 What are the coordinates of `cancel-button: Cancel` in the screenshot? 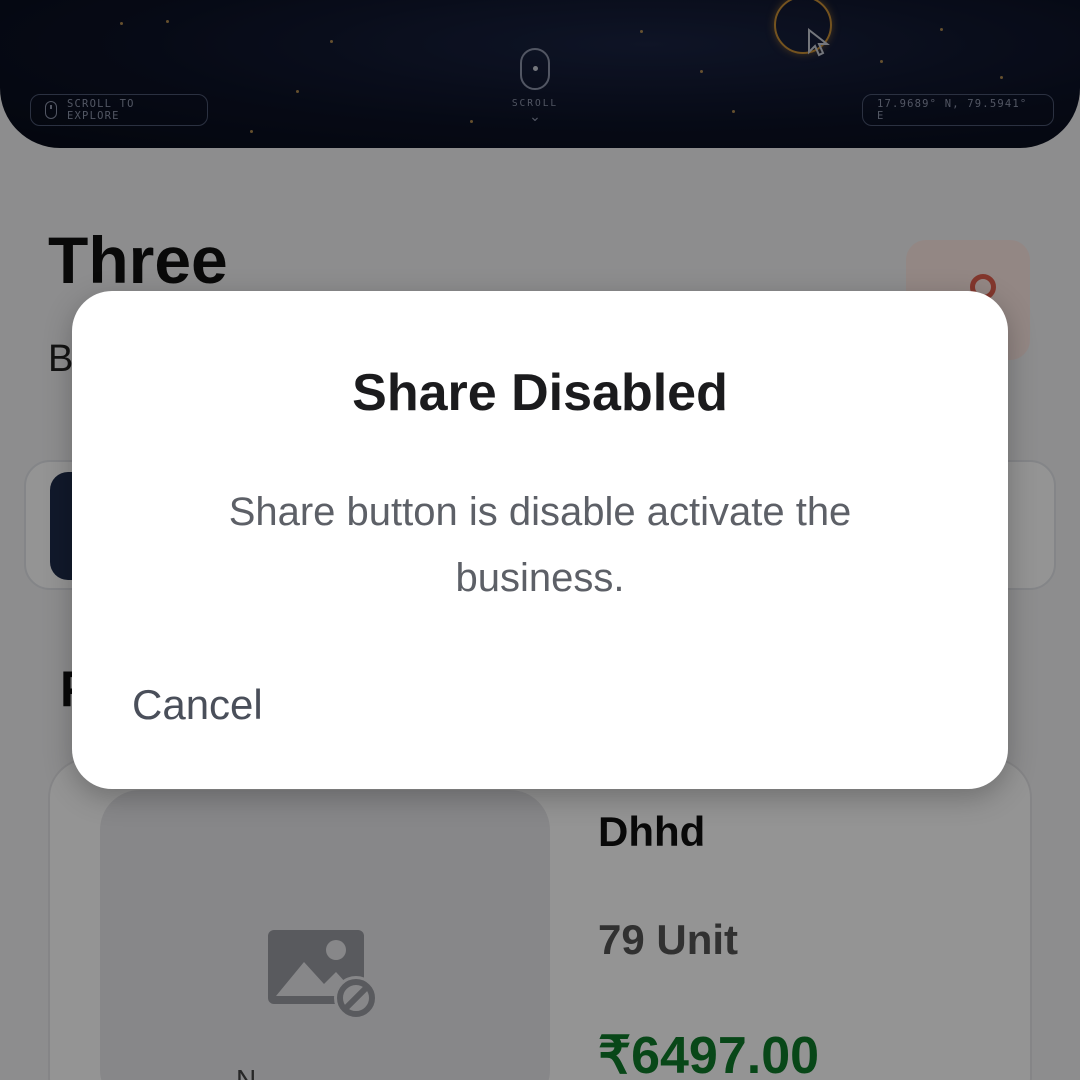 It's located at (197, 705).